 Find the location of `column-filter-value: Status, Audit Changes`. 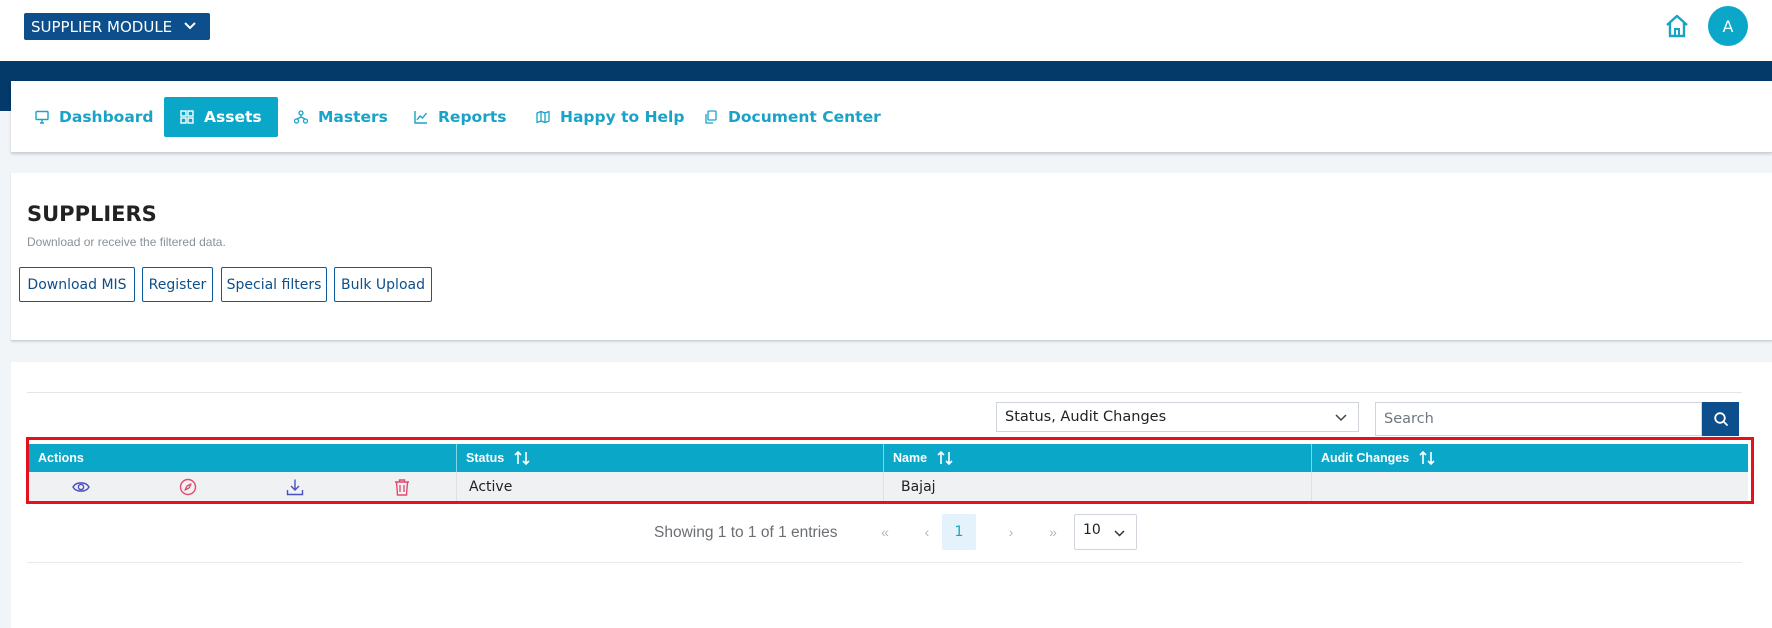

column-filter-value: Status, Audit Changes is located at coordinates (1086, 417).